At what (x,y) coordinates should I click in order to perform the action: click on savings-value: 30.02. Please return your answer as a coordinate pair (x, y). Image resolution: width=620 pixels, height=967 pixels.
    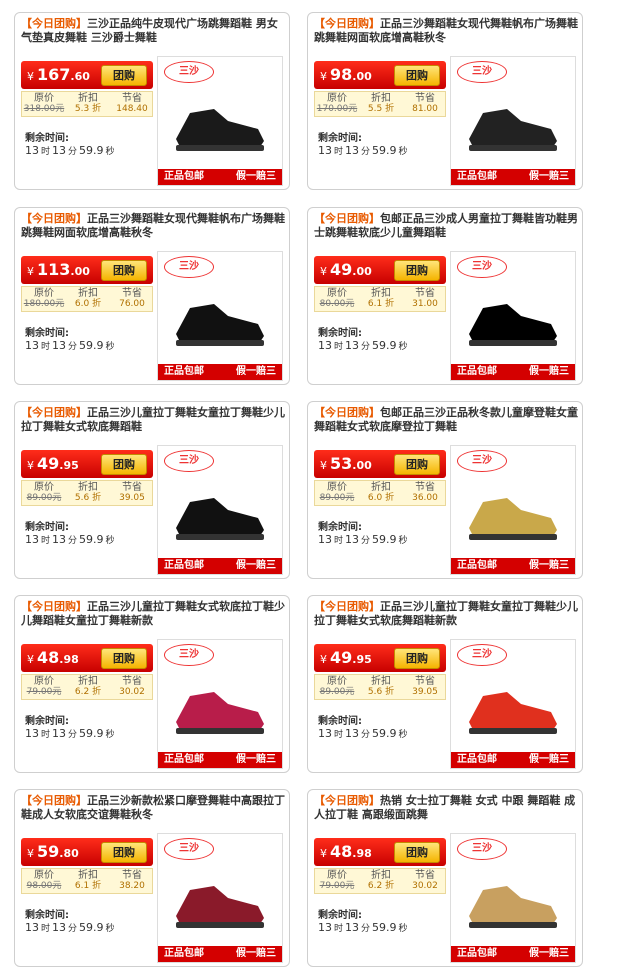
    Looking at the image, I should click on (425, 886).